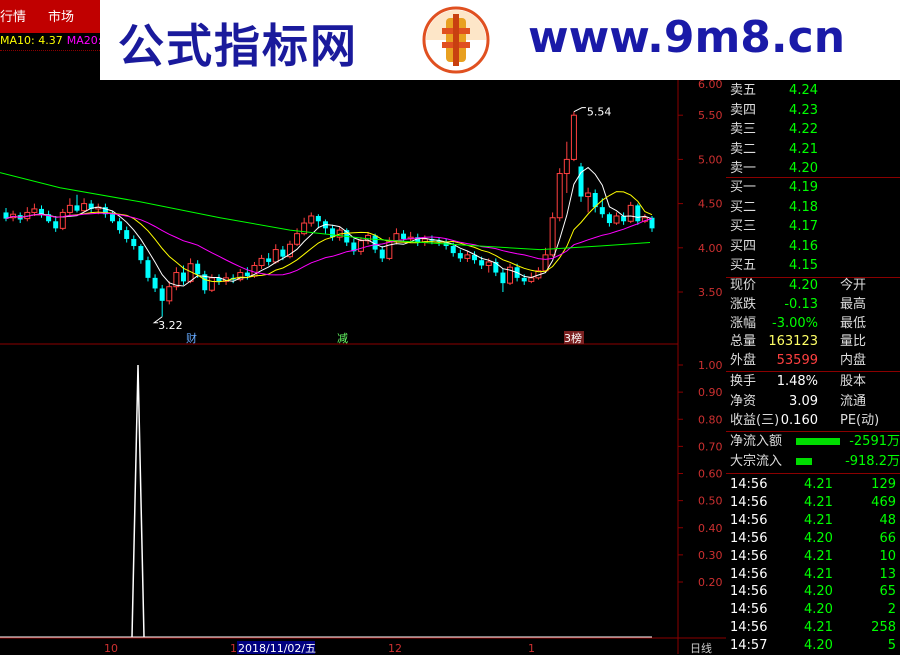 The height and width of the screenshot is (655, 900). Describe the element at coordinates (50, 51) in the screenshot. I see `divider` at that location.